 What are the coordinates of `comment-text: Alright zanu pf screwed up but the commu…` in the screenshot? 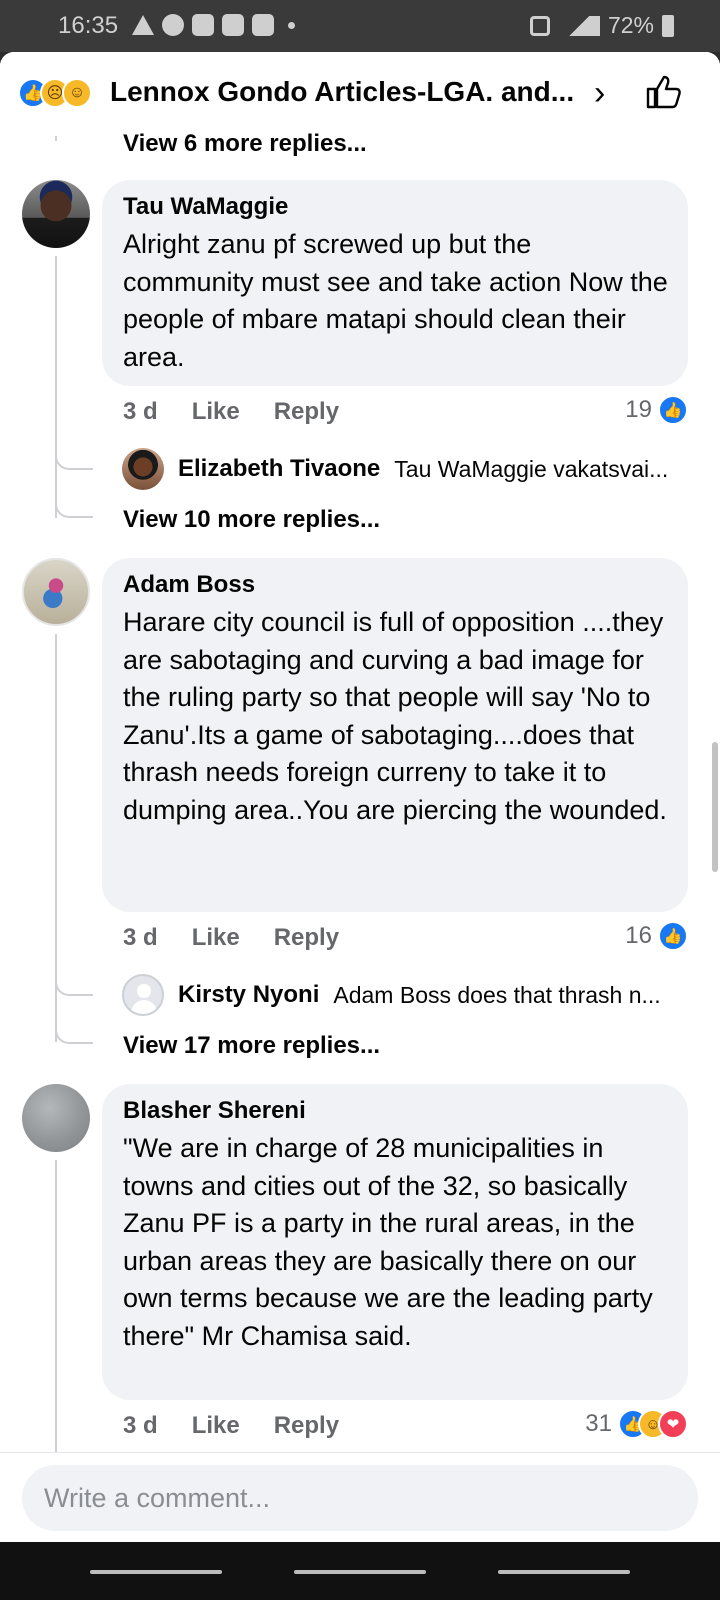 It's located at (395, 300).